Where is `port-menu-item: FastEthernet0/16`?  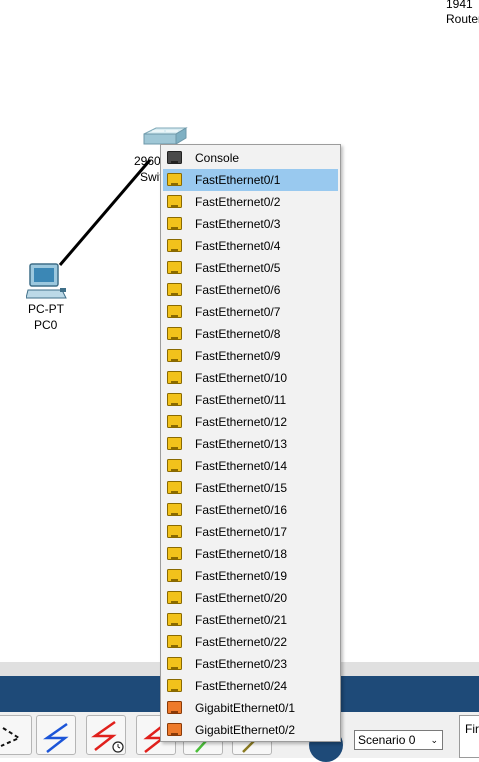 port-menu-item: FastEthernet0/16 is located at coordinates (250, 510).